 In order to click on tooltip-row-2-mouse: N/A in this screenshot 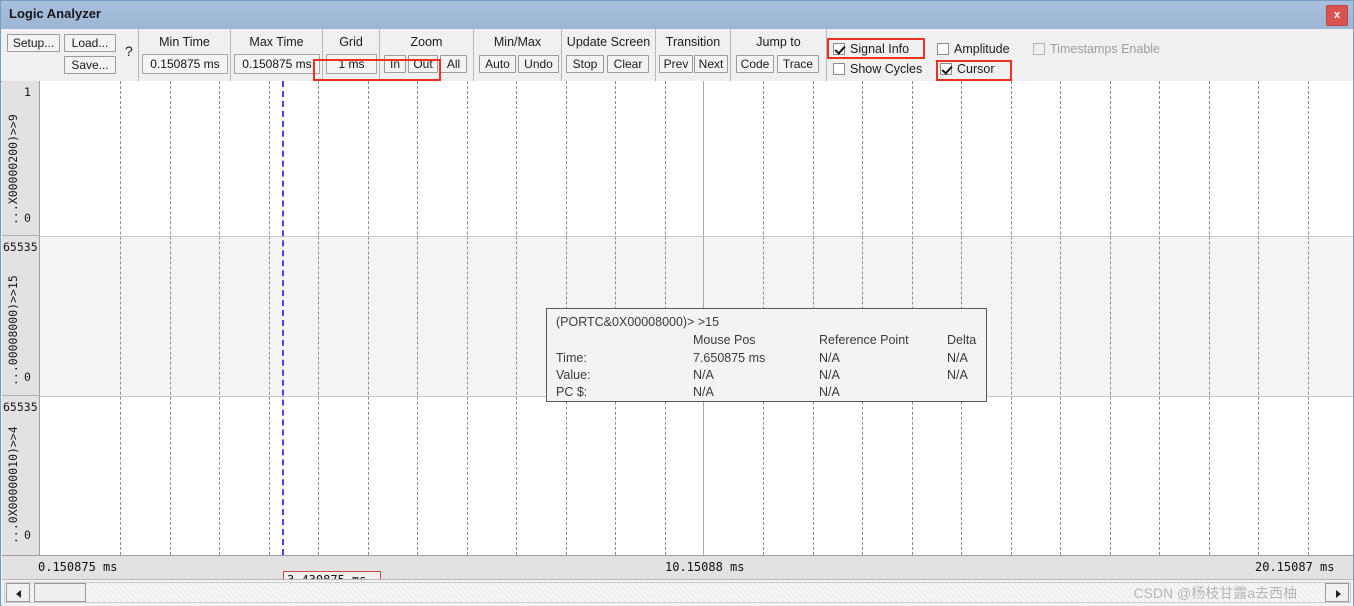, I will do `click(703, 392)`.